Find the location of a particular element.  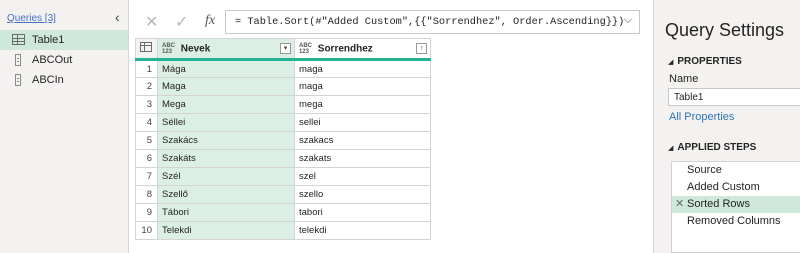

cell-nevek: Mága is located at coordinates (226, 68).